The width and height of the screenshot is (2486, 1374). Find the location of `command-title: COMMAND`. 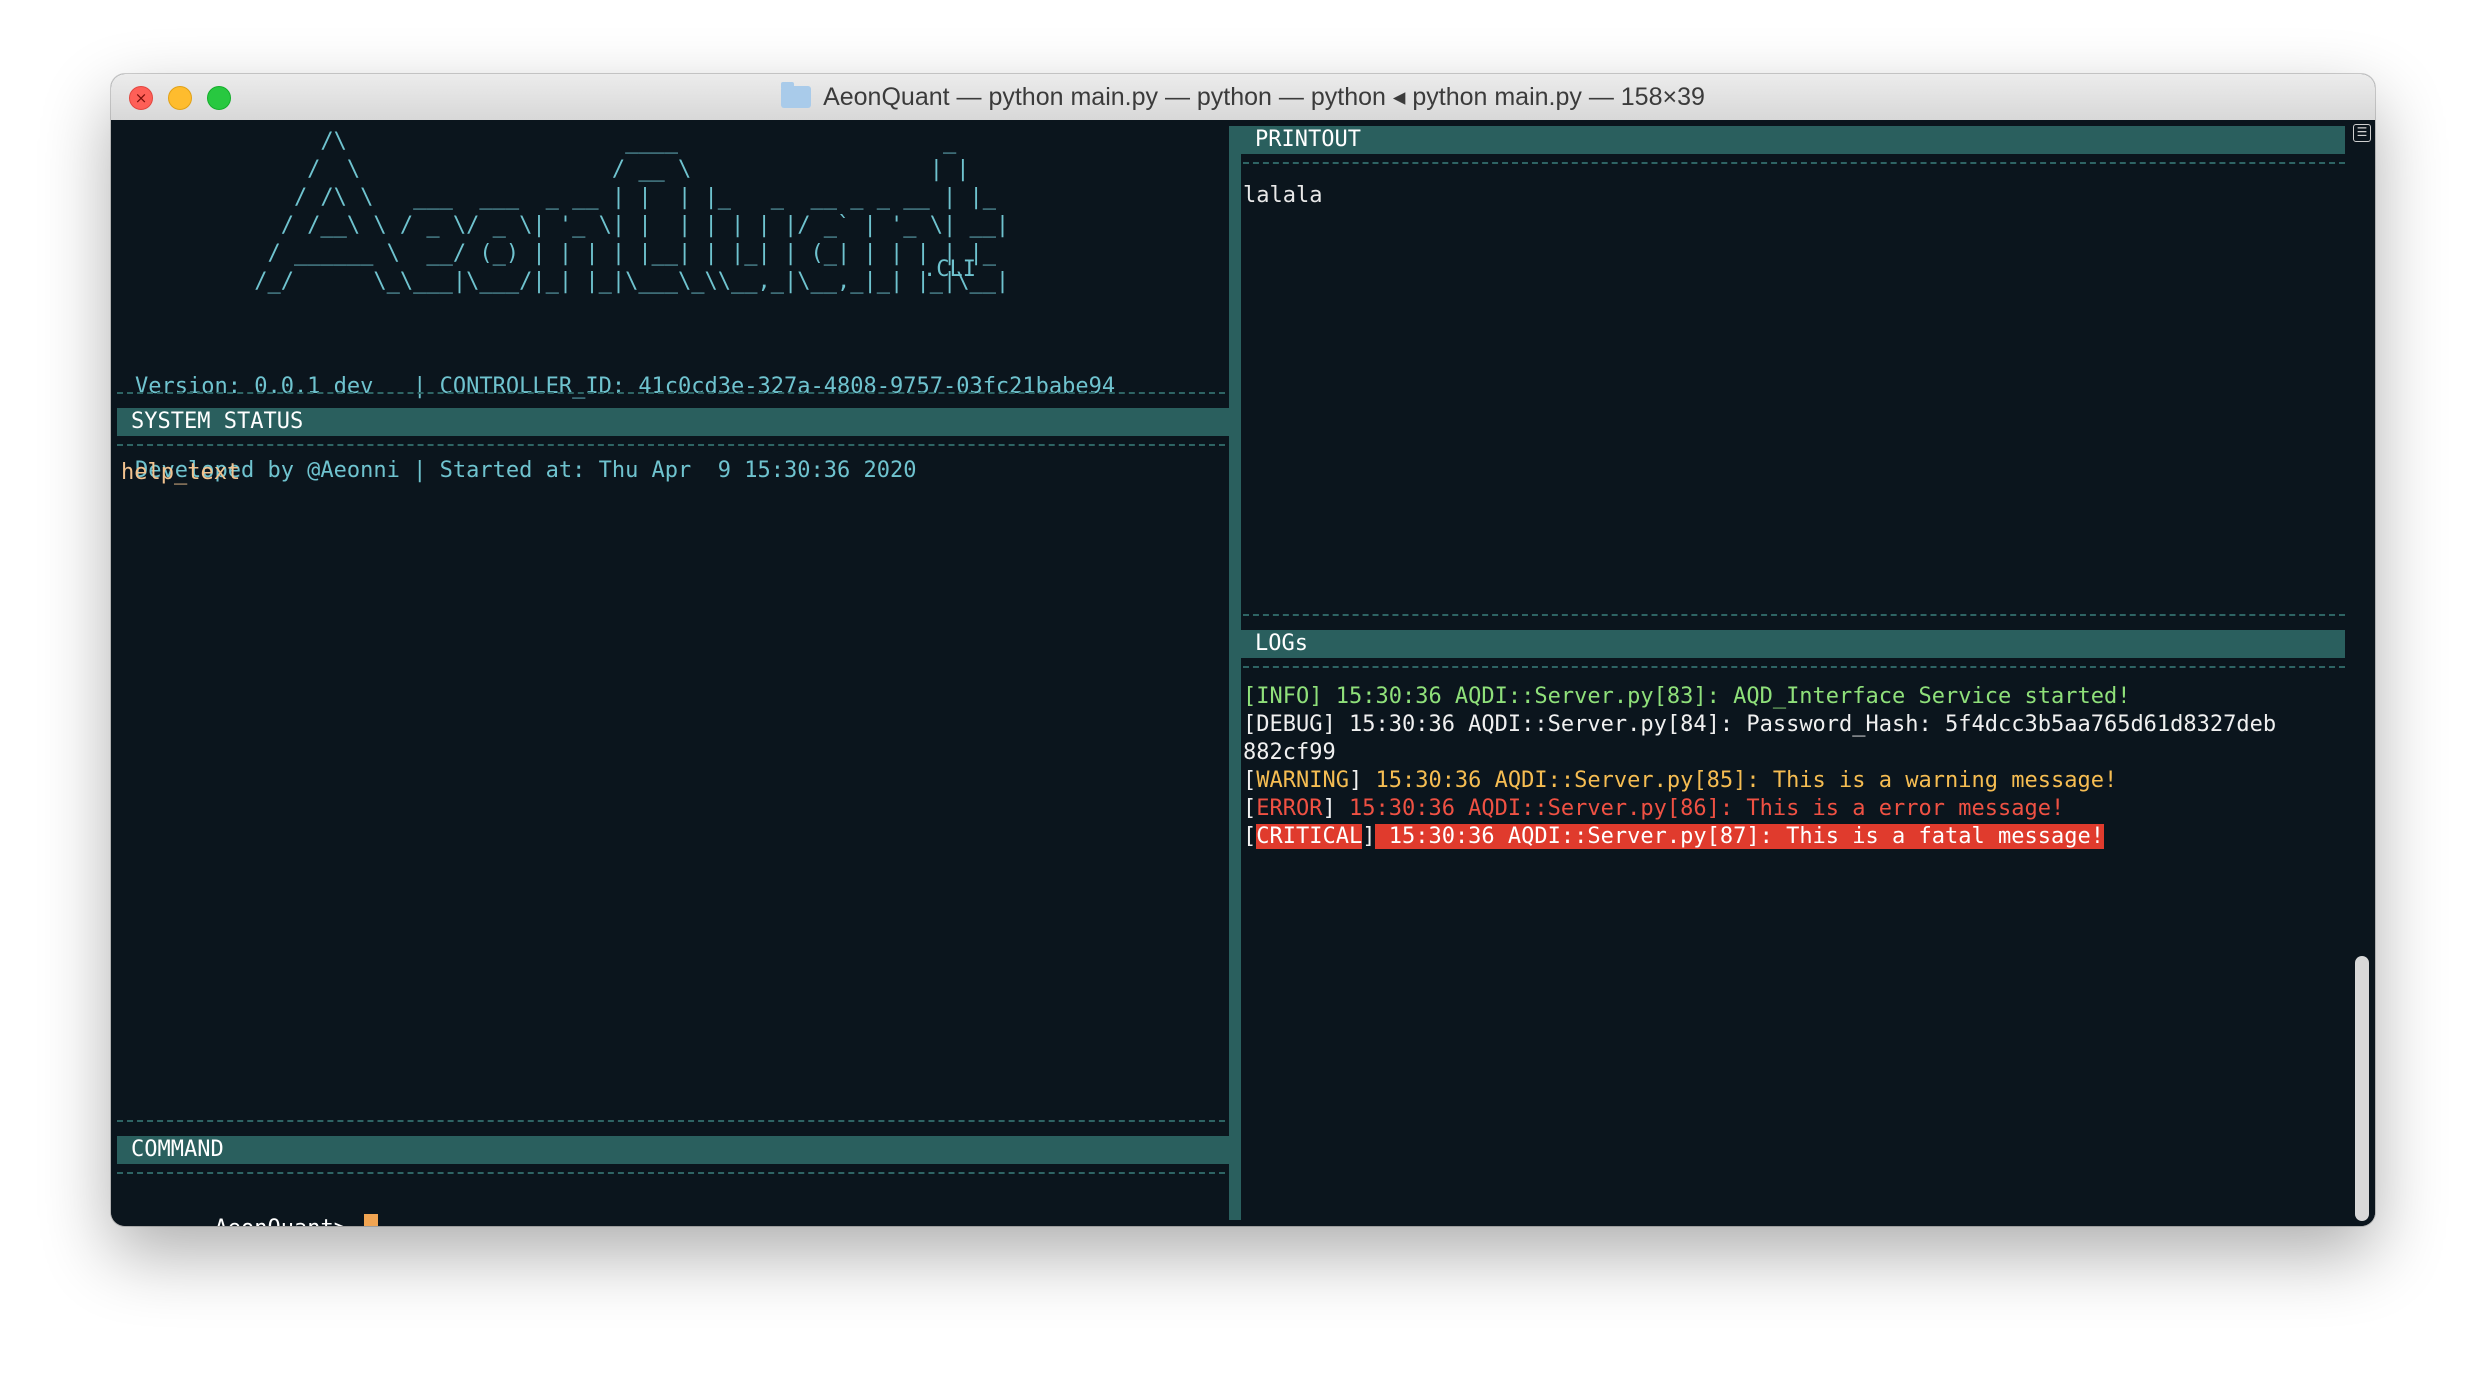

command-title: COMMAND is located at coordinates (177, 1149).